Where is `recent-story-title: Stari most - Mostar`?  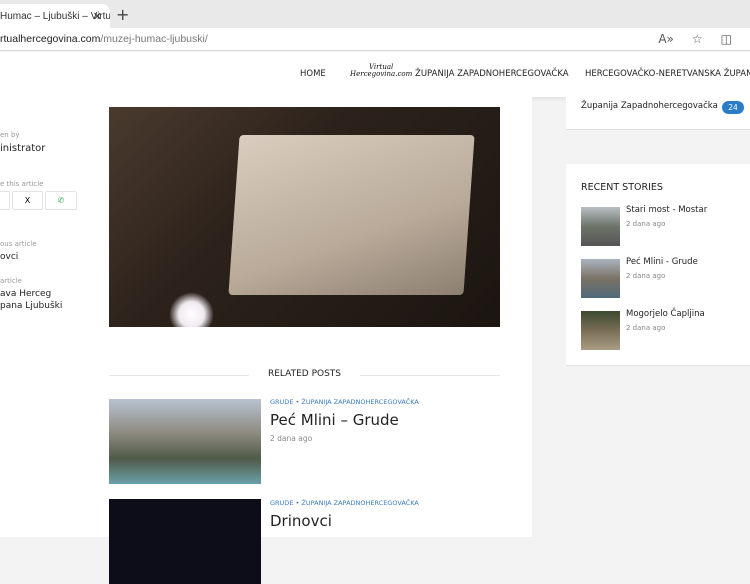
recent-story-title: Stari most - Mostar is located at coordinates (666, 210).